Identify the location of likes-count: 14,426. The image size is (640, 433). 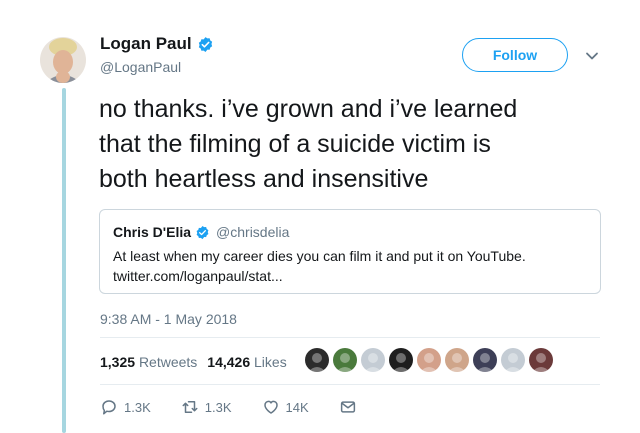
(229, 362).